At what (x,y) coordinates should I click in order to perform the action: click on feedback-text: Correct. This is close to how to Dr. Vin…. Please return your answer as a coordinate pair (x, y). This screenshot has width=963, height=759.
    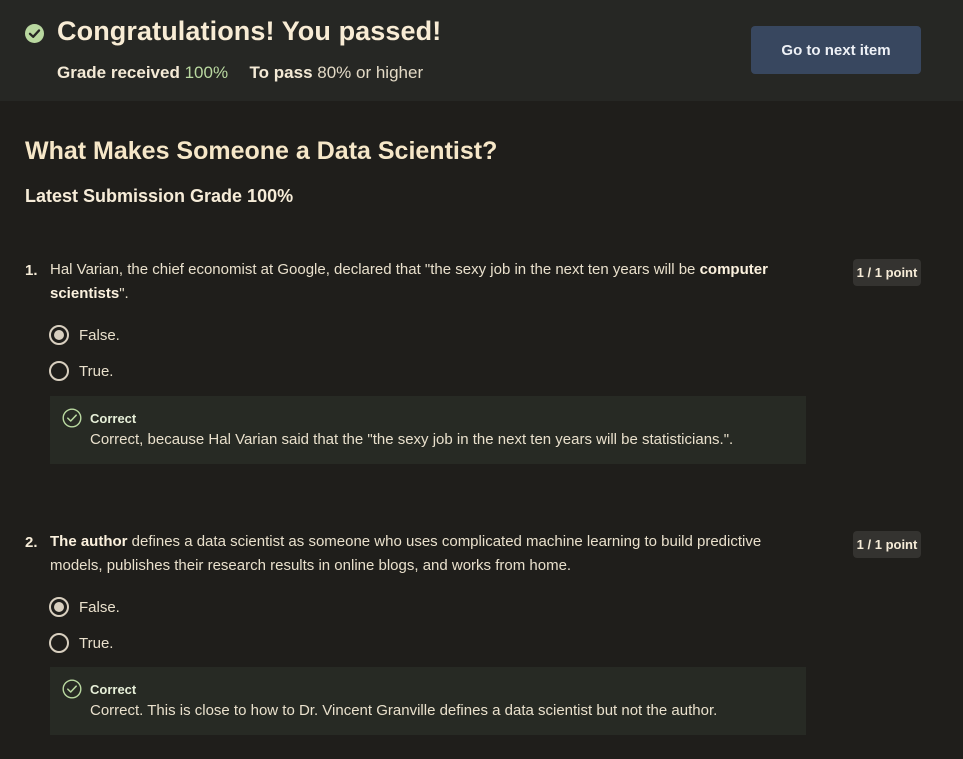
    Looking at the image, I should click on (404, 710).